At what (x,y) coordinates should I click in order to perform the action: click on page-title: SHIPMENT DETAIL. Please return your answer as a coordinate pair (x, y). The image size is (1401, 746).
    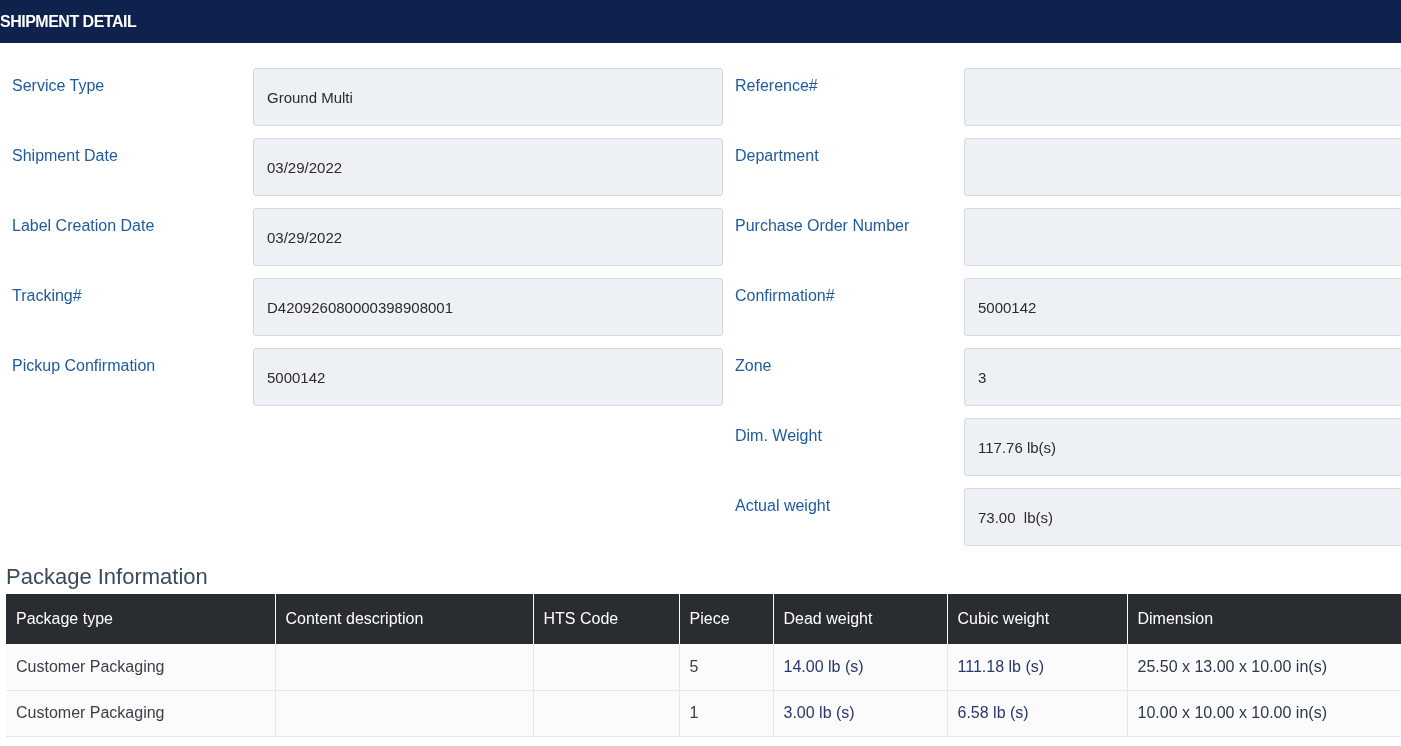
    Looking at the image, I should click on (68, 21).